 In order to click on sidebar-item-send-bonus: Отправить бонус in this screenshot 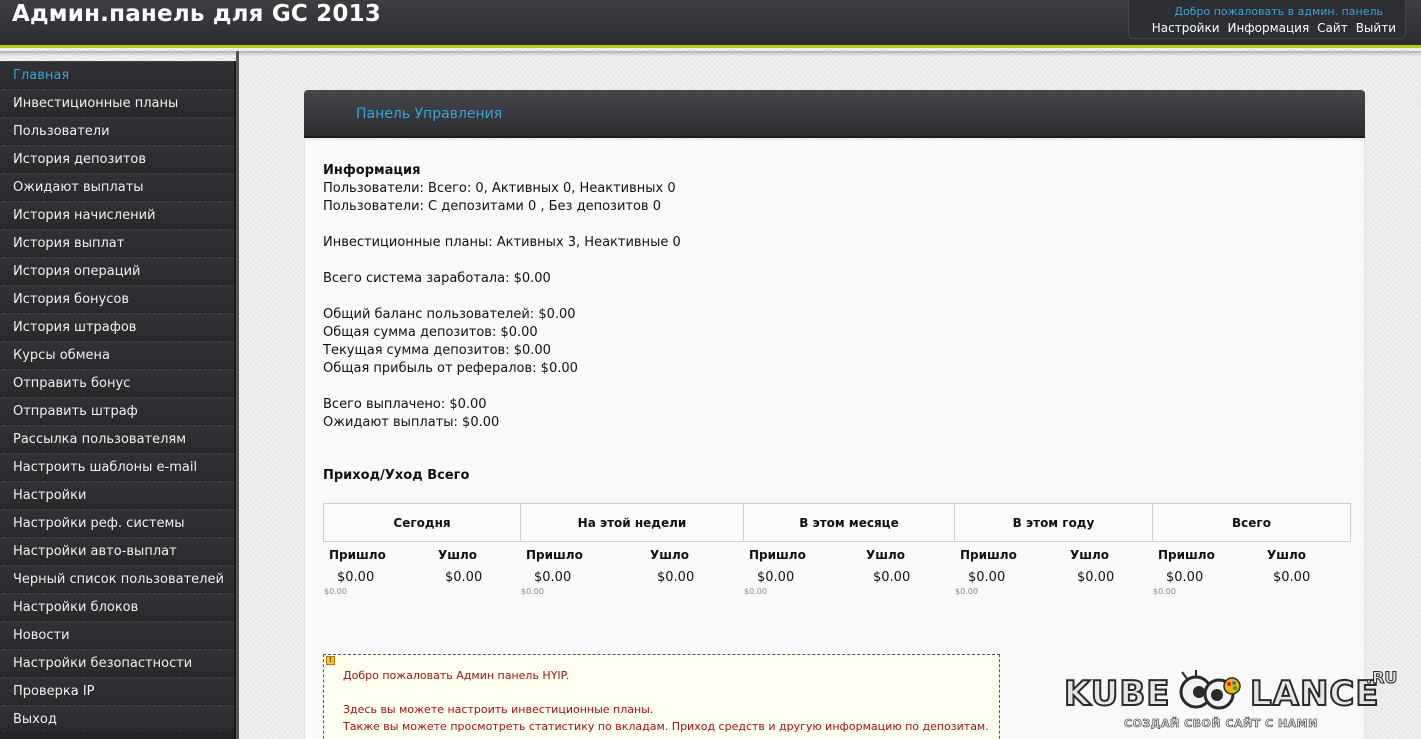, I will do `click(117, 383)`.